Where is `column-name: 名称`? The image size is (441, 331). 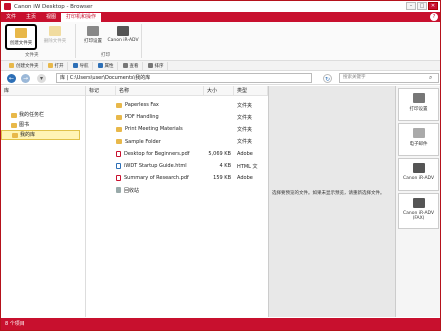
column-name: 名称 is located at coordinates (160, 90).